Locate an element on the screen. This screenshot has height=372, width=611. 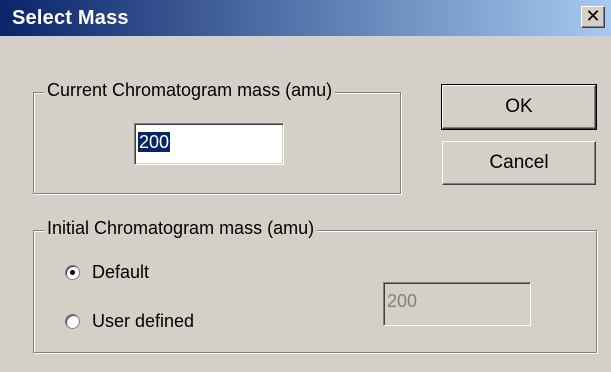
current-mass-value: 200 is located at coordinates (154, 142).